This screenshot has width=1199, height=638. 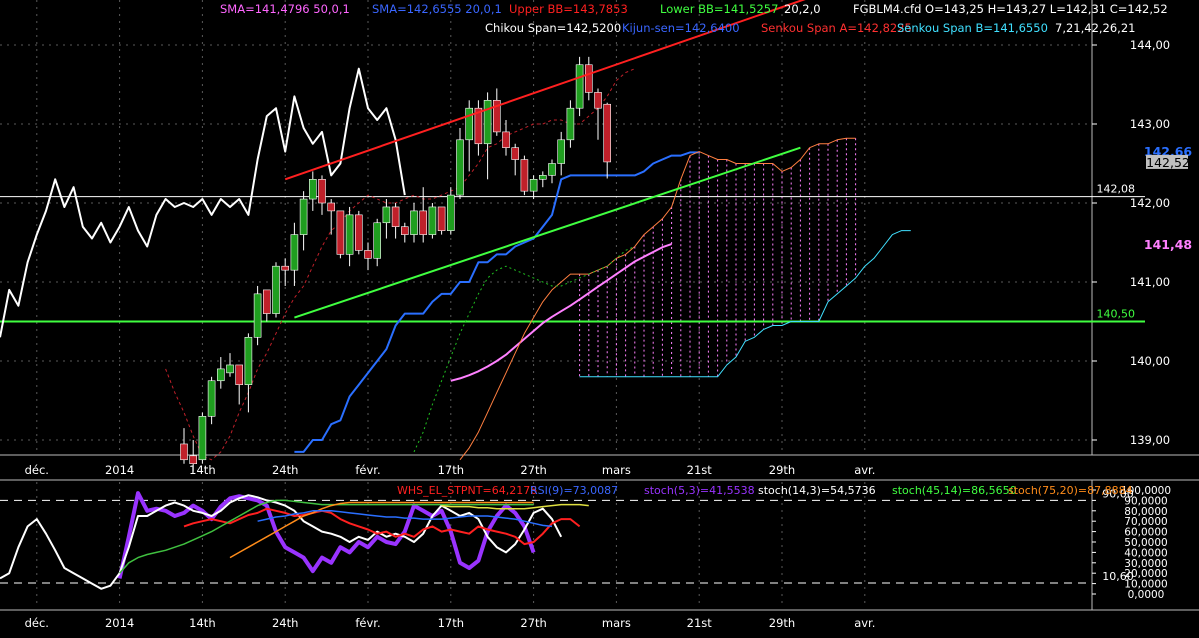 What do you see at coordinates (802, 9) in the screenshot?
I see `legend-bb-params: 20,2,0` at bounding box center [802, 9].